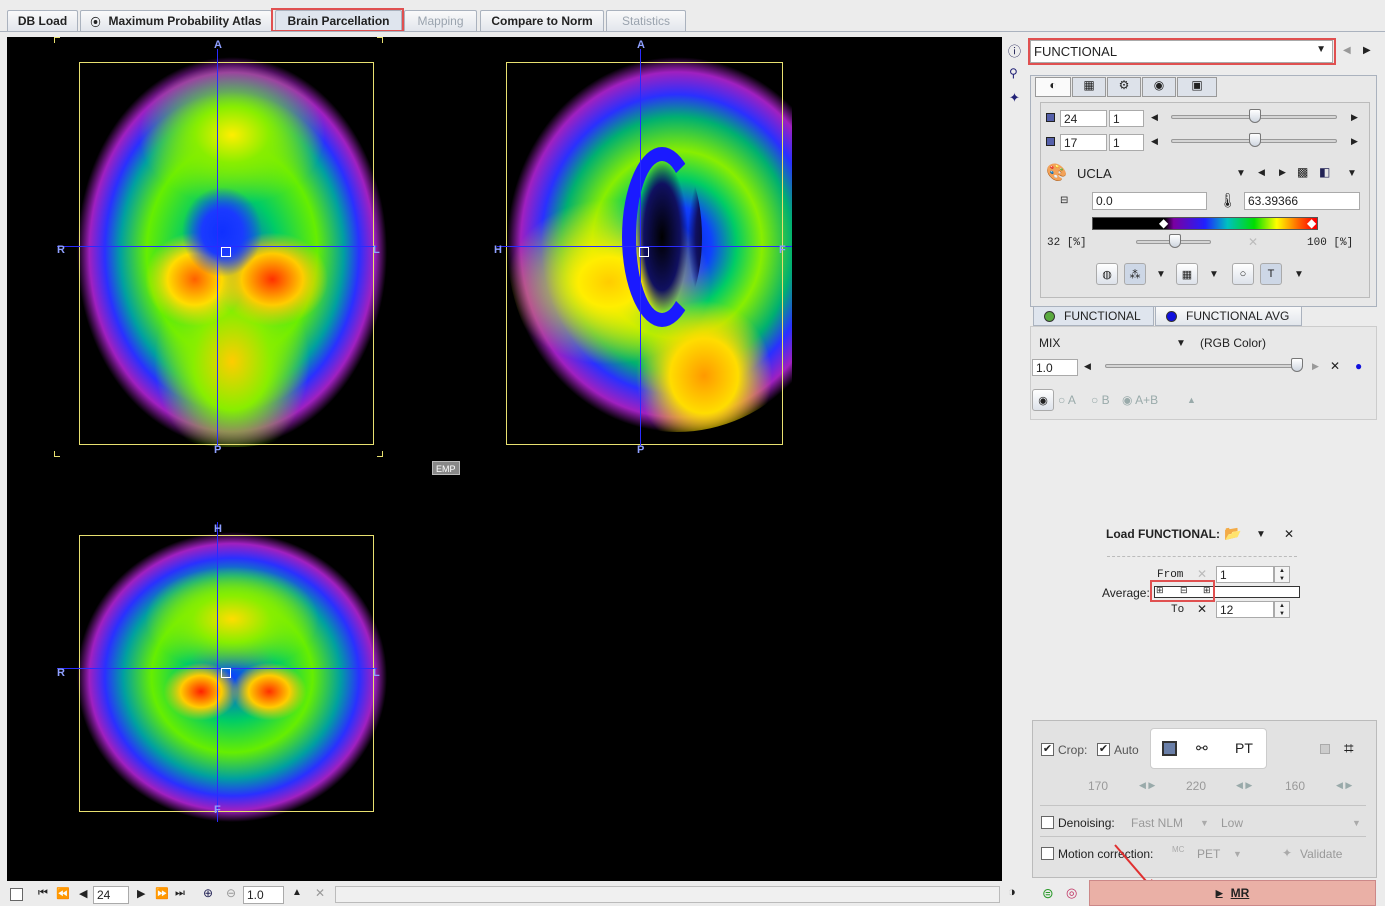 The width and height of the screenshot is (1385, 906). What do you see at coordinates (1160, 590) in the screenshot?
I see `range-start-icon: ⊞` at bounding box center [1160, 590].